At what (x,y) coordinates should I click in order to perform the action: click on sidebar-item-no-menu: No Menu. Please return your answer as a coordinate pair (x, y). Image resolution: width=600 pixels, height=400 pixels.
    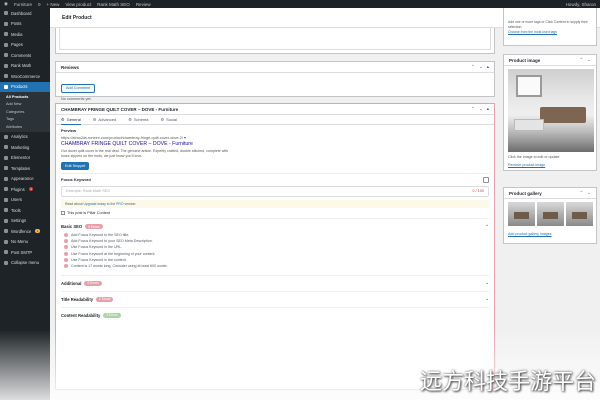
    Looking at the image, I should click on (25, 242).